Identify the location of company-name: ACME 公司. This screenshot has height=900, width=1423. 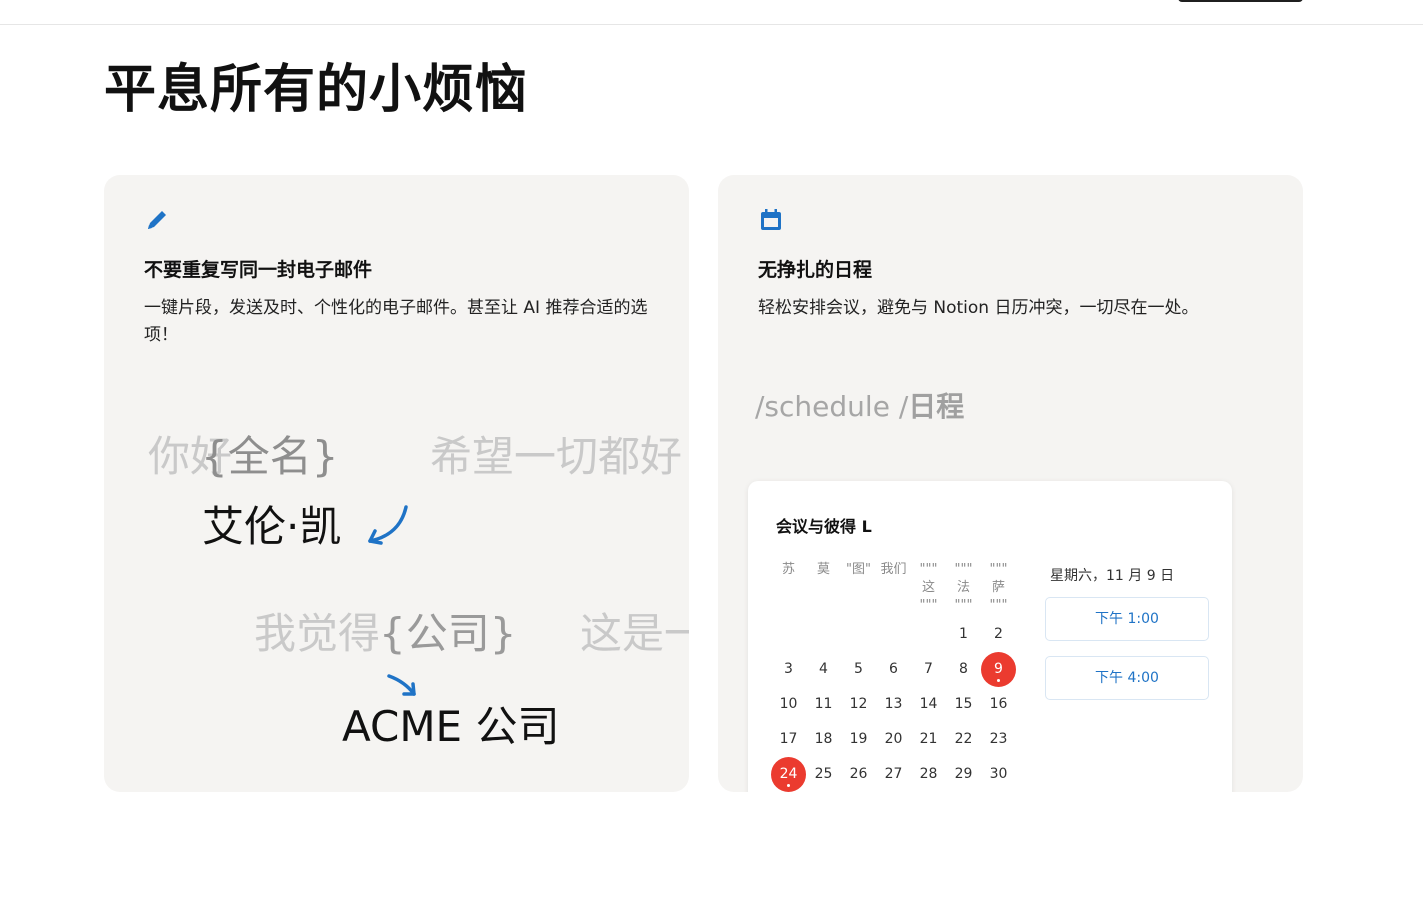
(451, 726).